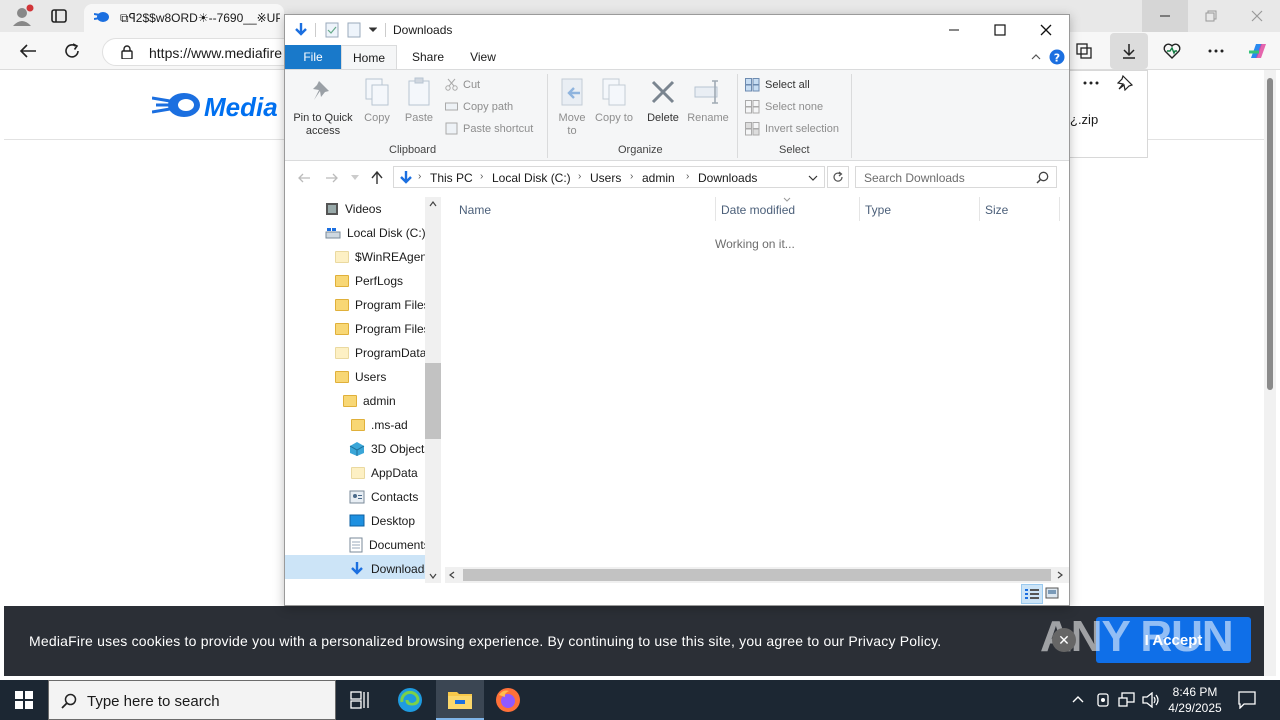  I want to click on firefox-icon, so click(508, 700).